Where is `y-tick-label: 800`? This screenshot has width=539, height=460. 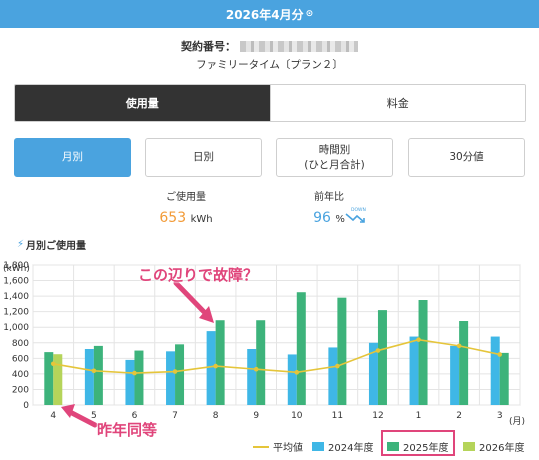
y-tick-label: 800 is located at coordinates (20, 344).